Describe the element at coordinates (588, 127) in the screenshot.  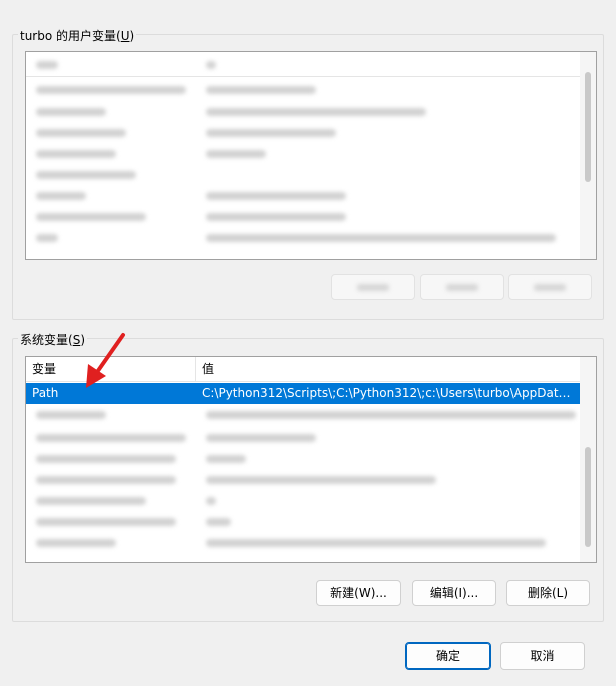
I see `user-variables-scrollbar-thumb` at that location.